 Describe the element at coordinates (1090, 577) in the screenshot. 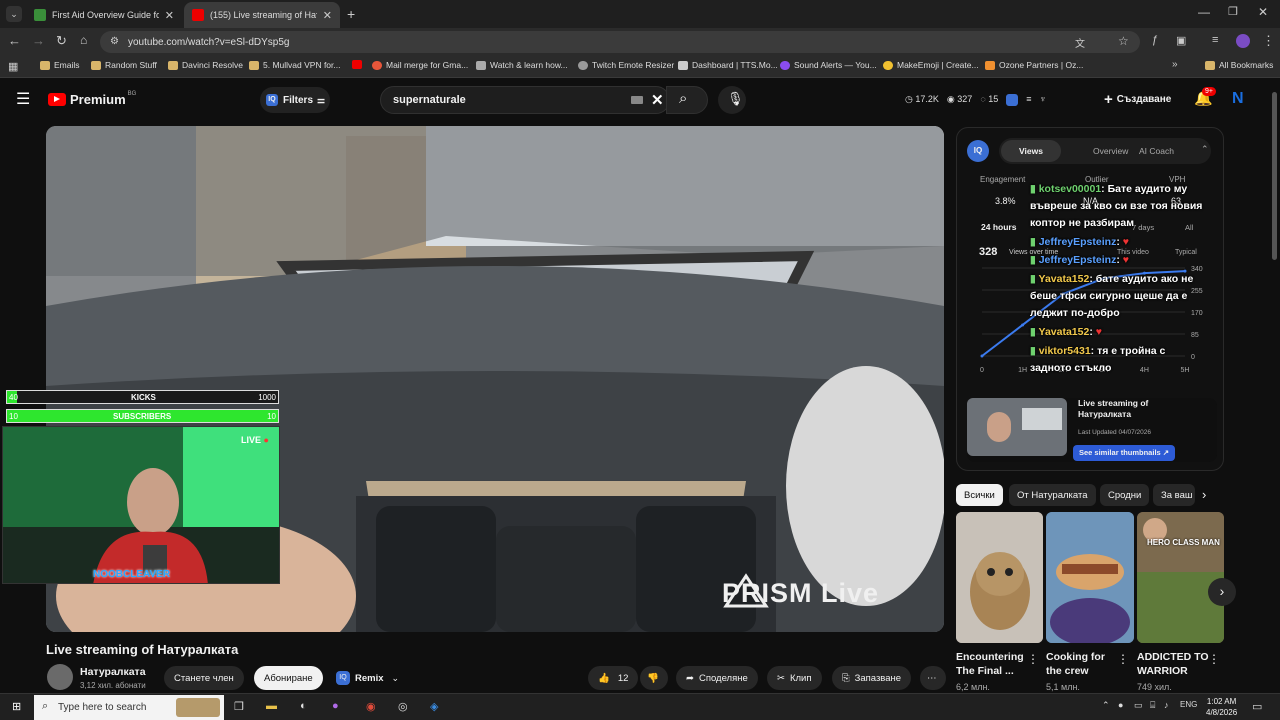

I see `rec-thumbnail-cooking` at that location.